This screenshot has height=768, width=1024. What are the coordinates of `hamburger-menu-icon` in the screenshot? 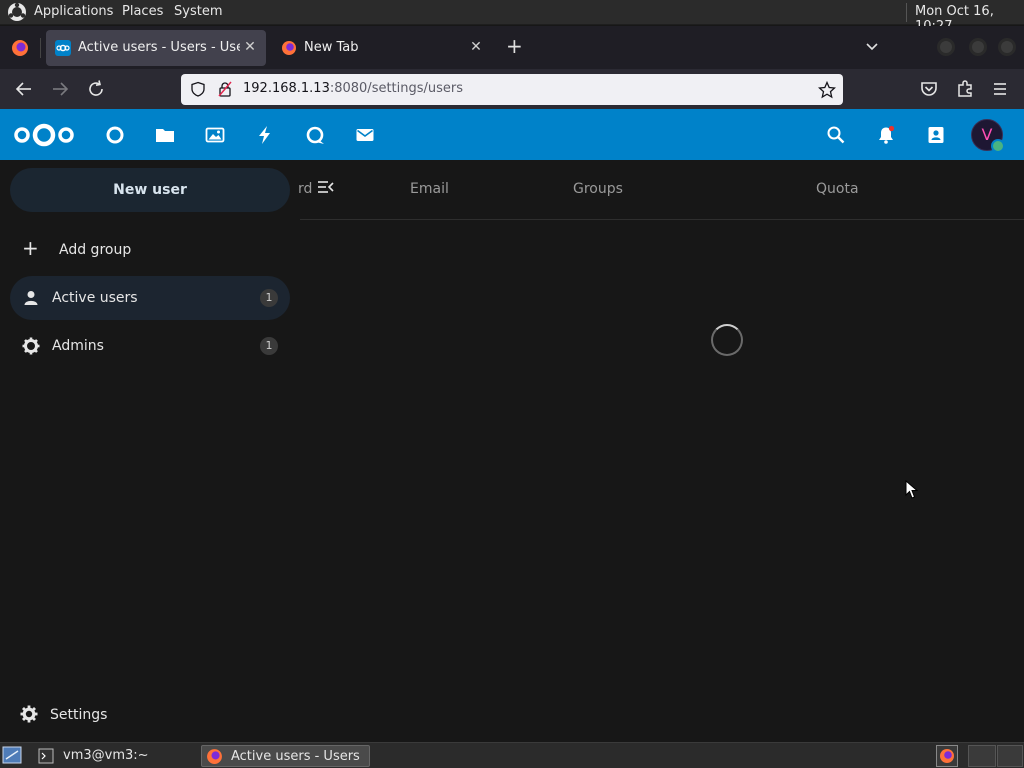 It's located at (1000, 89).